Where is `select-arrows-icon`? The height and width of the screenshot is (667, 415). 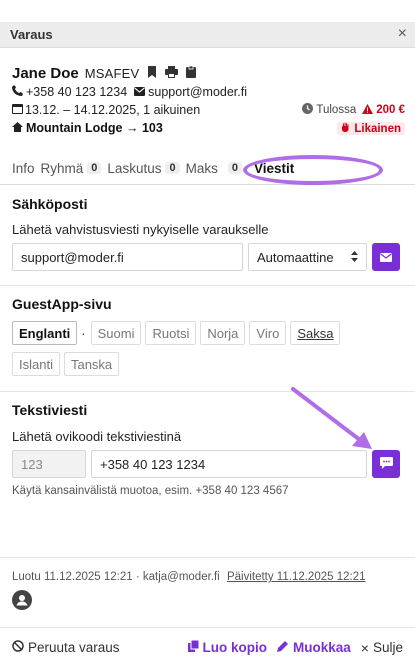
select-arrows-icon is located at coordinates (354, 257).